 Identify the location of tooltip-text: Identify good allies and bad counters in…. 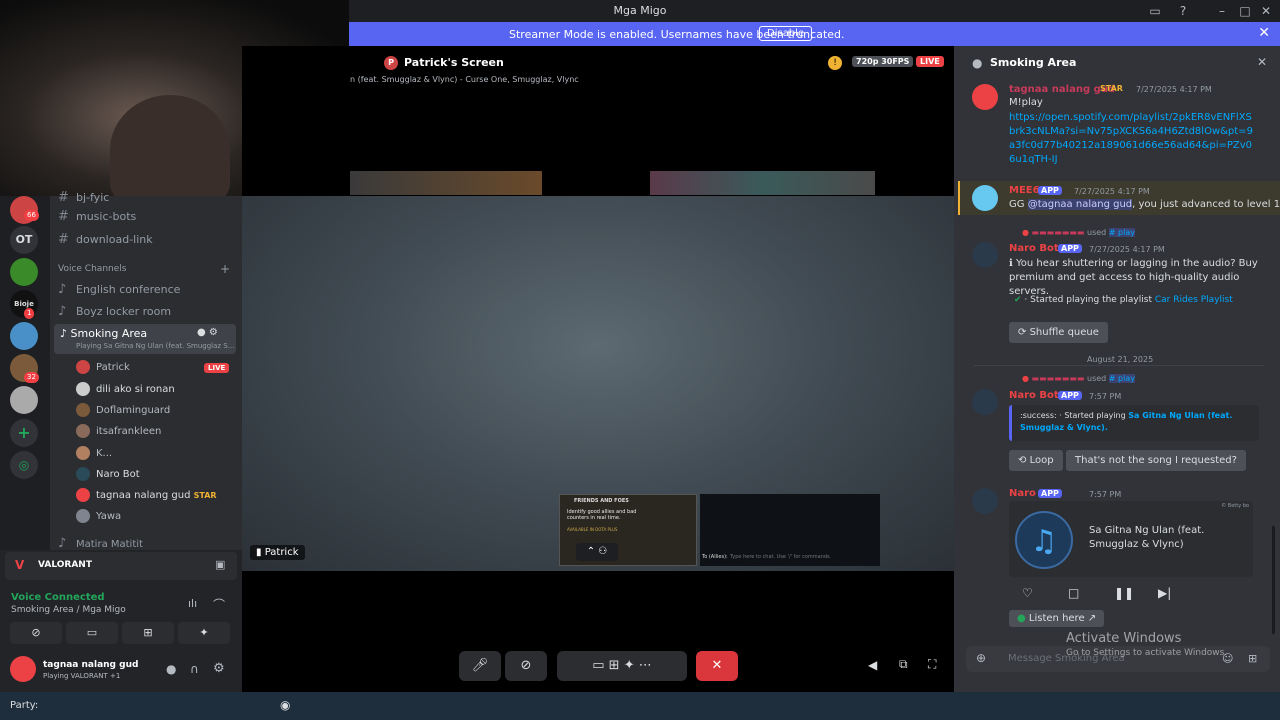
(602, 515).